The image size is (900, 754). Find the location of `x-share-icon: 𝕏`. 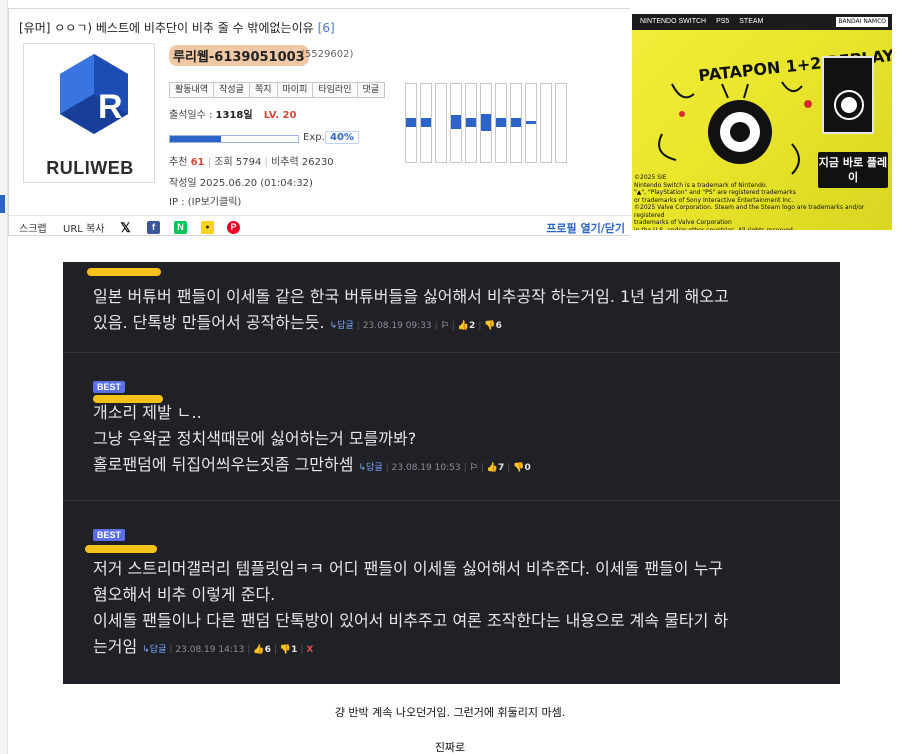

x-share-icon: 𝕏 is located at coordinates (125, 227).